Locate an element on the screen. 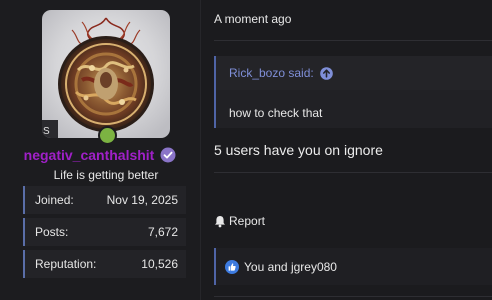  stat-joined: Joined: Nov 19, 2025 is located at coordinates (104, 200).